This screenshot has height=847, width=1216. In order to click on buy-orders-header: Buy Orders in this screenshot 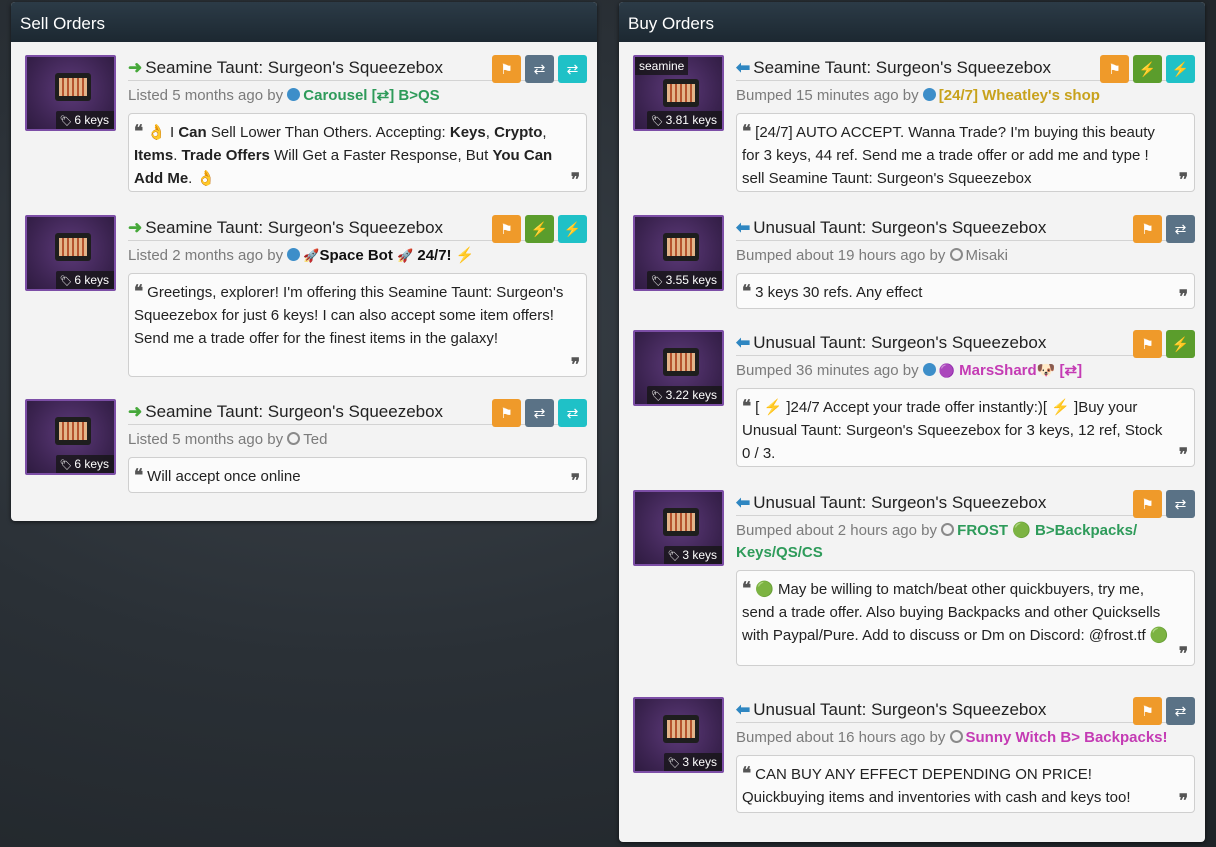, I will do `click(912, 22)`.